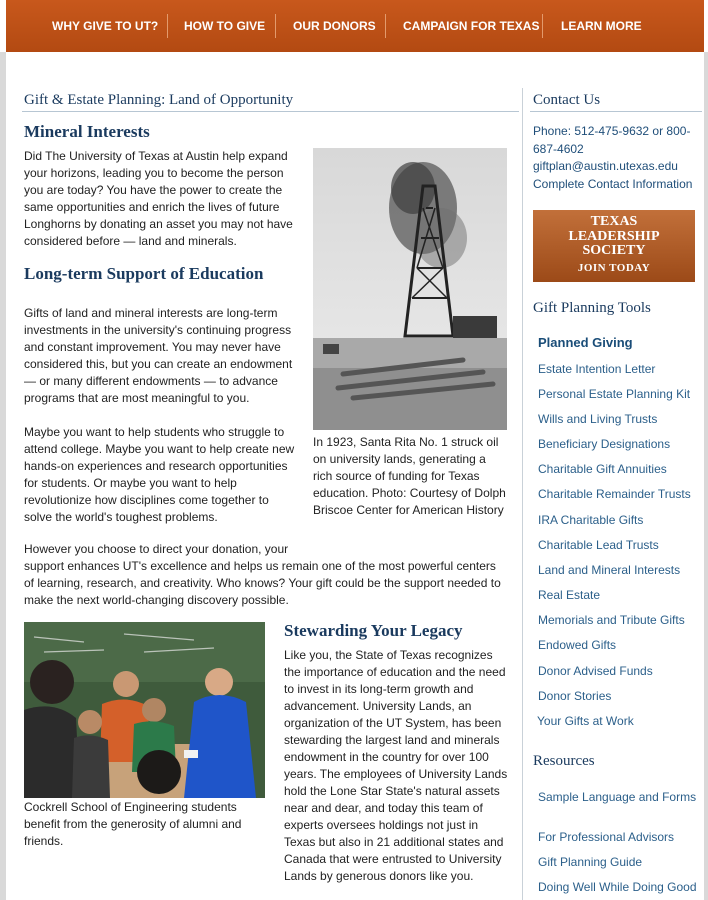 The height and width of the screenshot is (900, 708). What do you see at coordinates (601, 26) in the screenshot?
I see `nav-learn-more: LEARN MORE` at bounding box center [601, 26].